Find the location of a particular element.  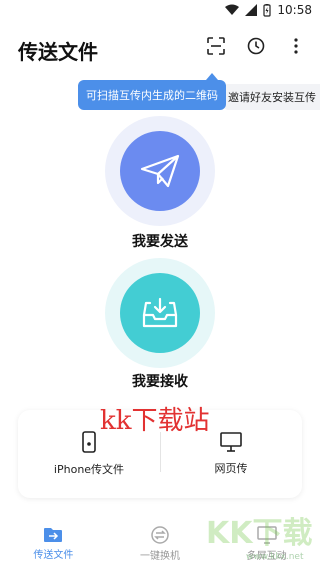

top-actions is located at coordinates (256, 46).